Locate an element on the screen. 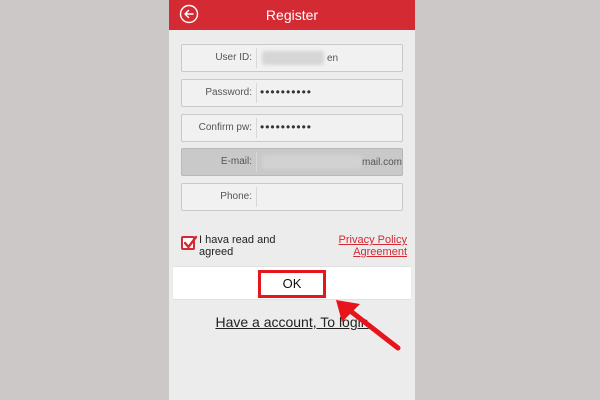  annotation-arrow-icon is located at coordinates (368, 325).